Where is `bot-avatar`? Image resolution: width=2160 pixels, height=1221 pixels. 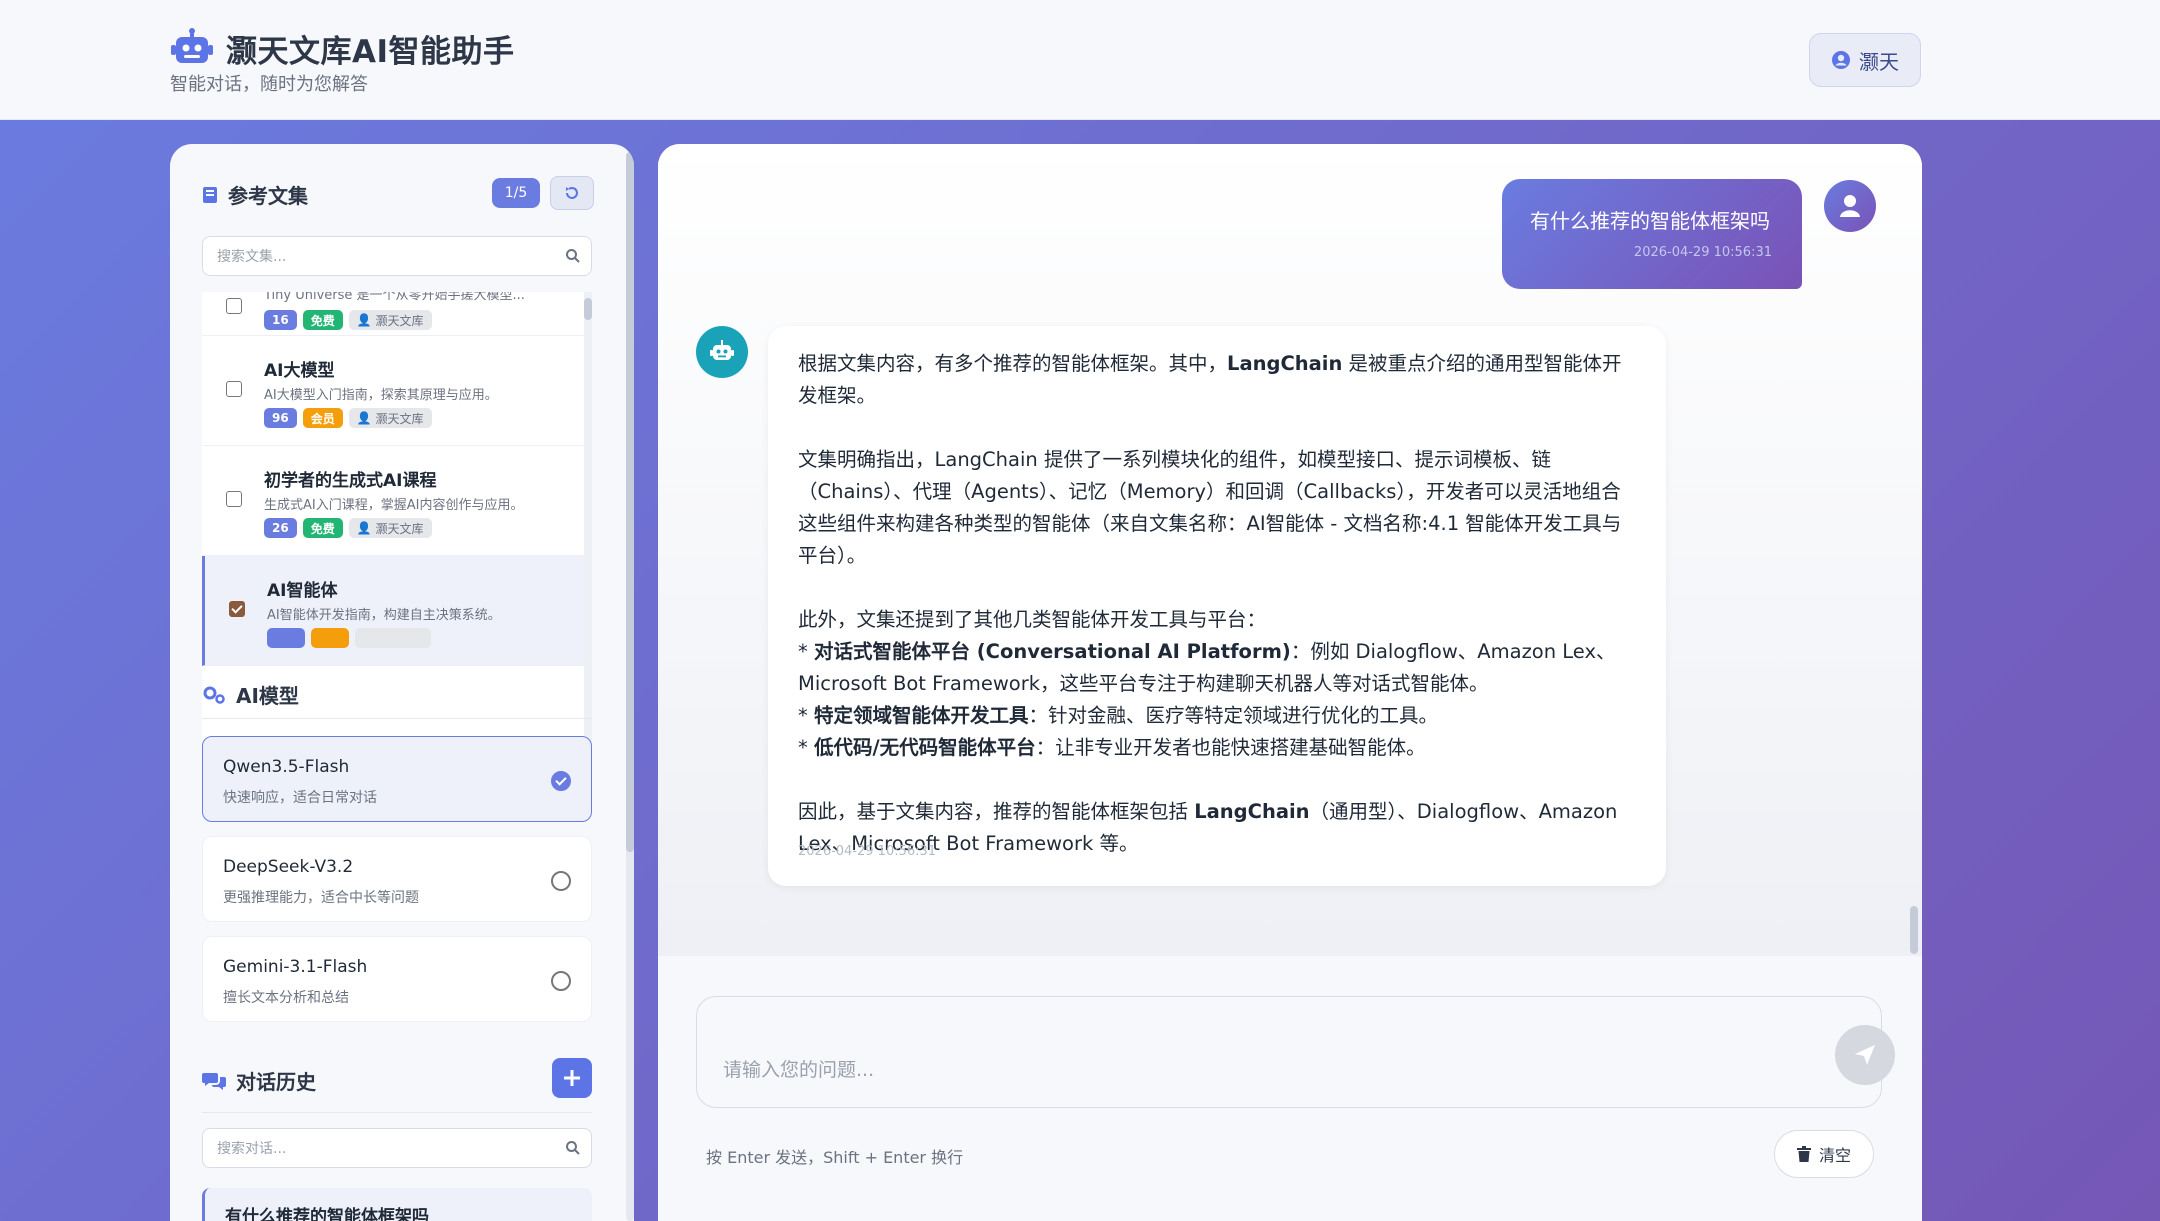
bot-avatar is located at coordinates (722, 352).